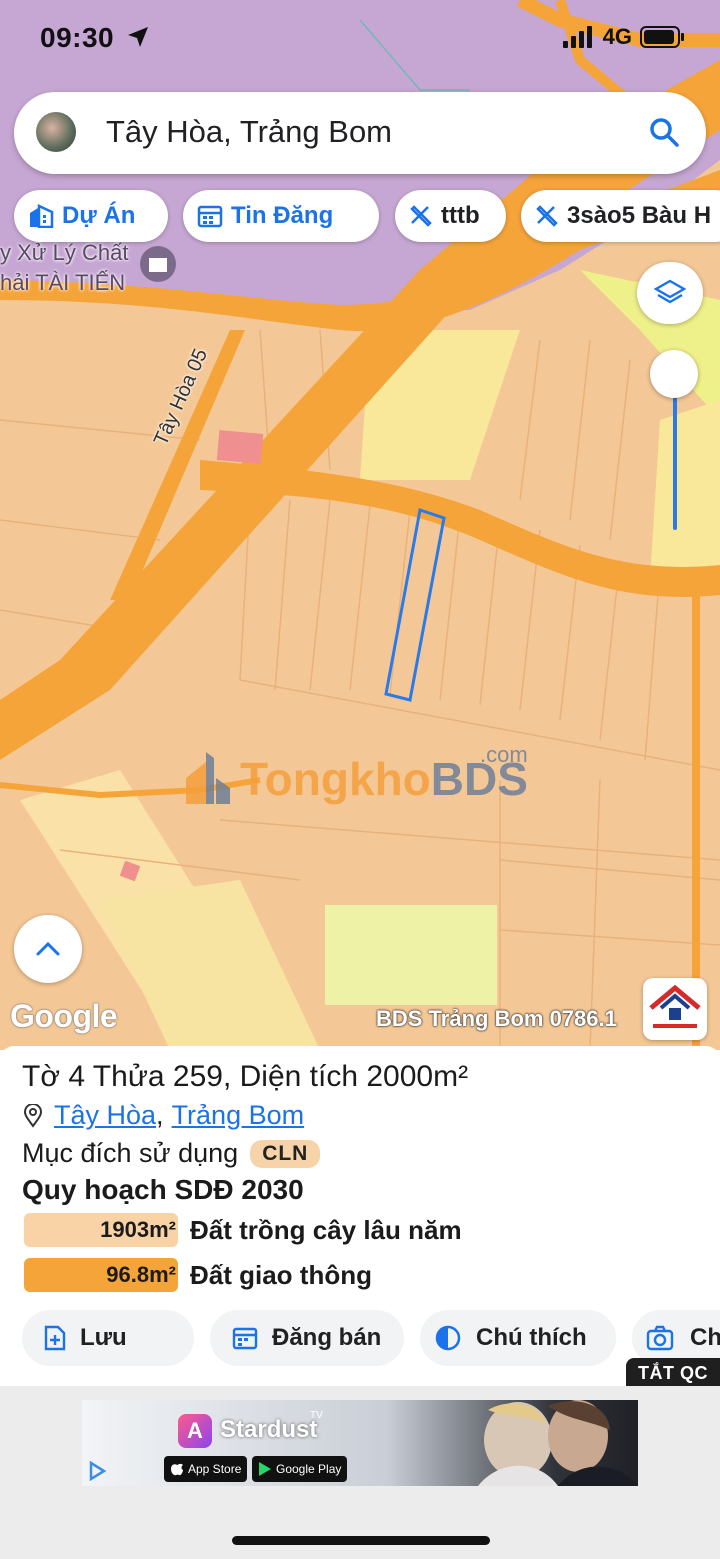  What do you see at coordinates (103, 1337) in the screenshot?
I see `save-button-label: Lưu` at bounding box center [103, 1337].